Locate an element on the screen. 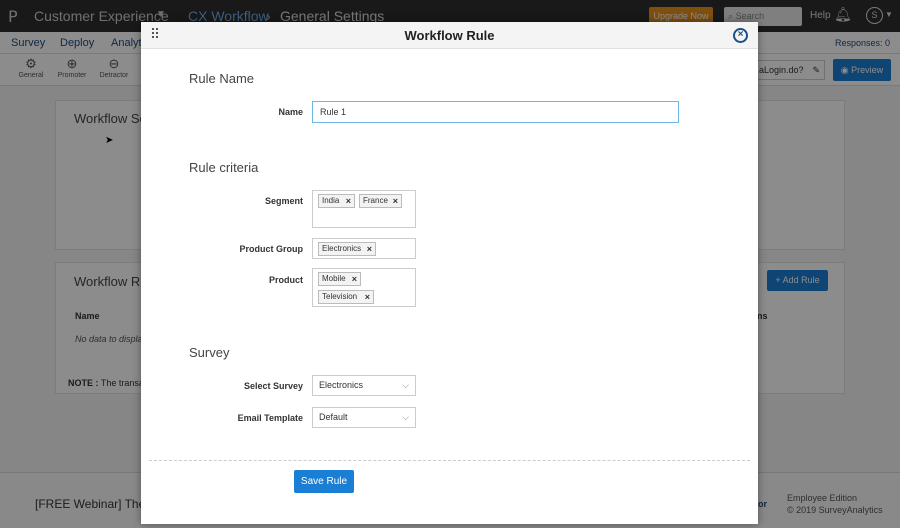 This screenshot has width=900, height=528. save-rule-button: Save Rule is located at coordinates (324, 481).